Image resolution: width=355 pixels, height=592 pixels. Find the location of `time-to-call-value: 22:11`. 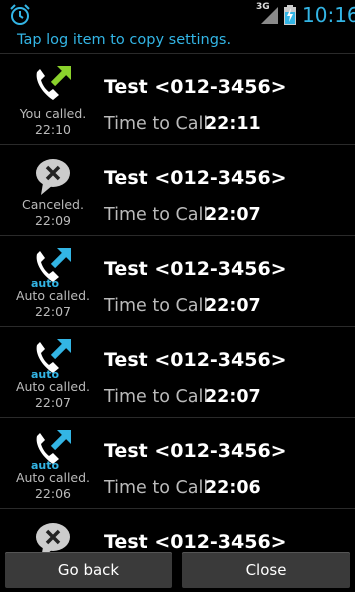

time-to-call-value: 22:11 is located at coordinates (233, 124).